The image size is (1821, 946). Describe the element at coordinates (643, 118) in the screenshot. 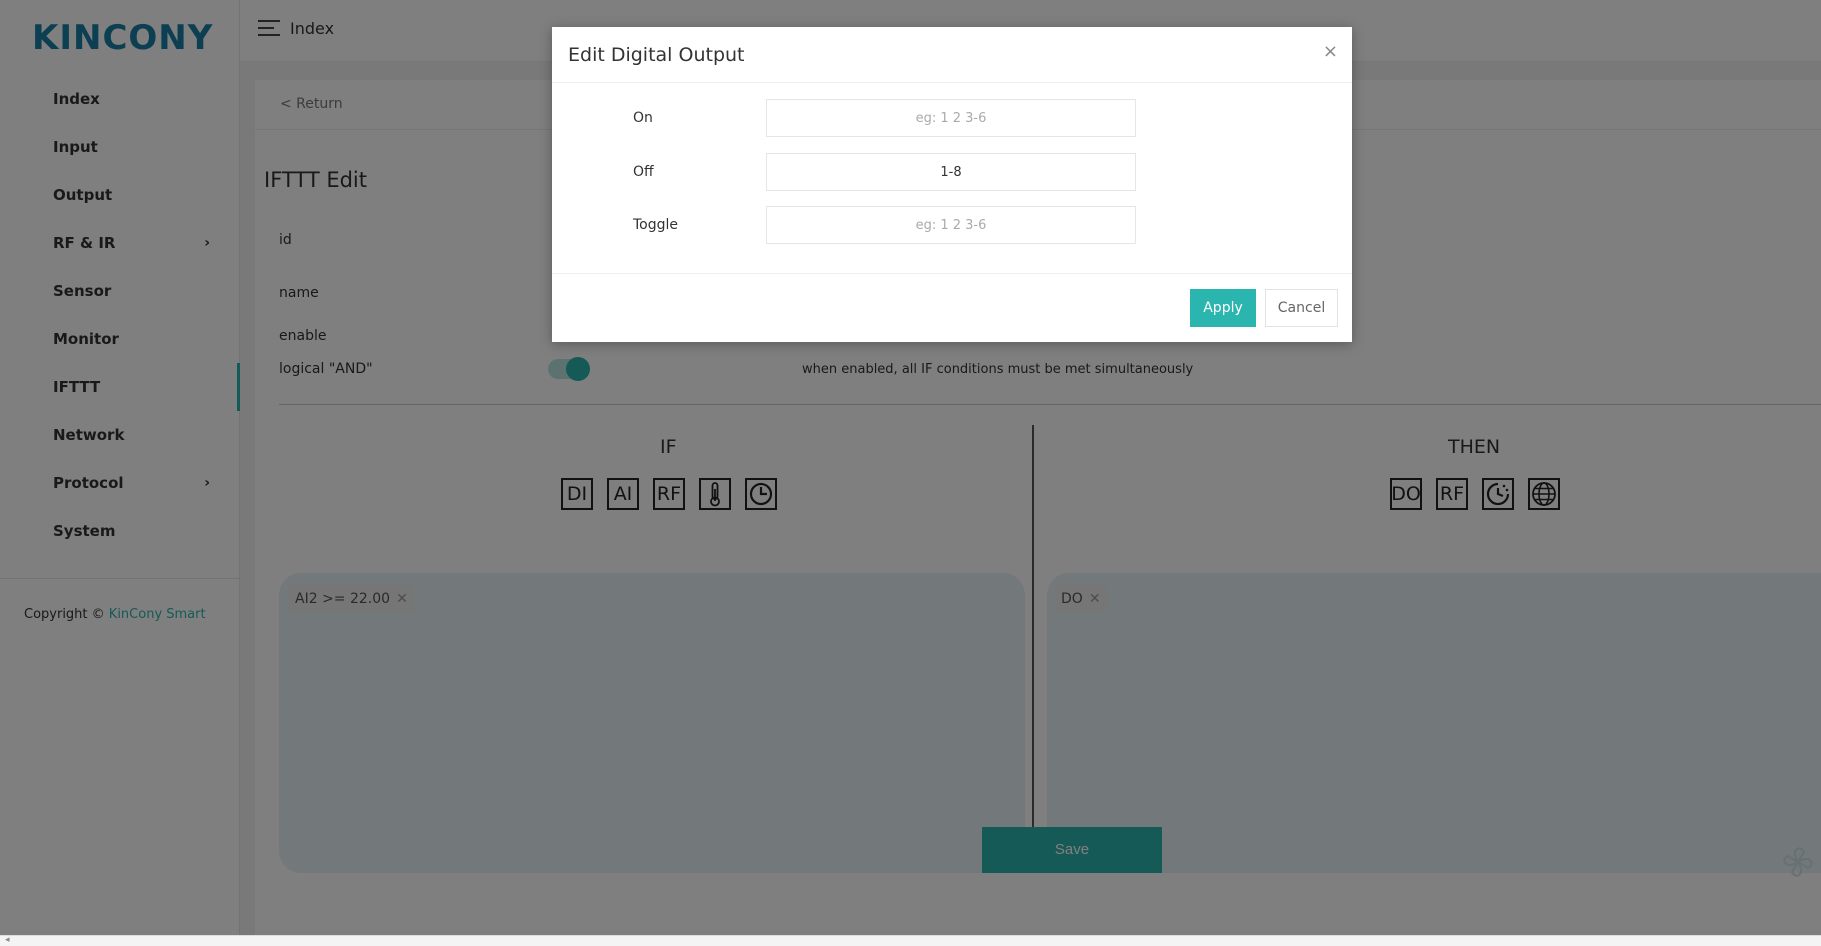

I see `on-label: On` at that location.